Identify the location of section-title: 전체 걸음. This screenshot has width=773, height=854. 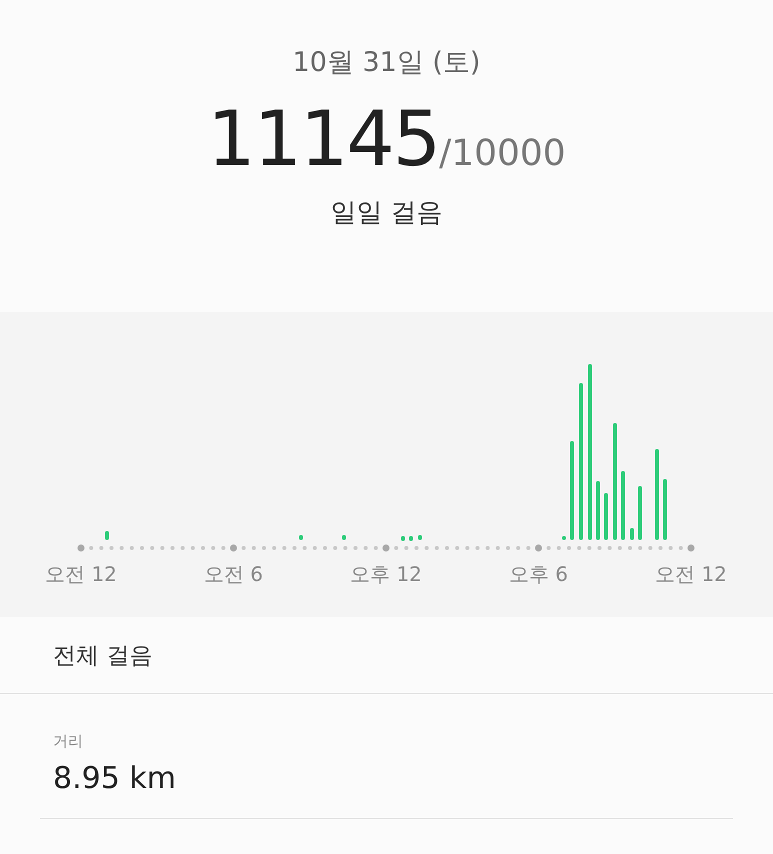
(386, 655).